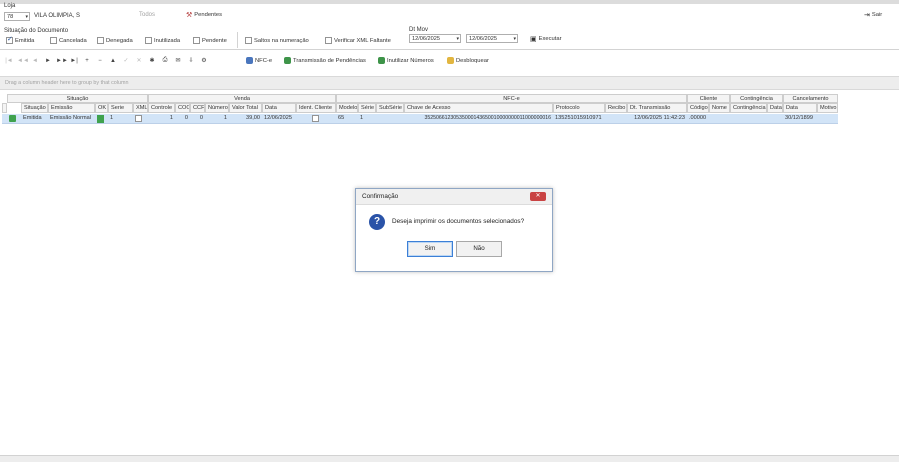 Image resolution: width=899 pixels, height=462 pixels. Describe the element at coordinates (430, 249) in the screenshot. I see `yes-button: Sim` at that location.